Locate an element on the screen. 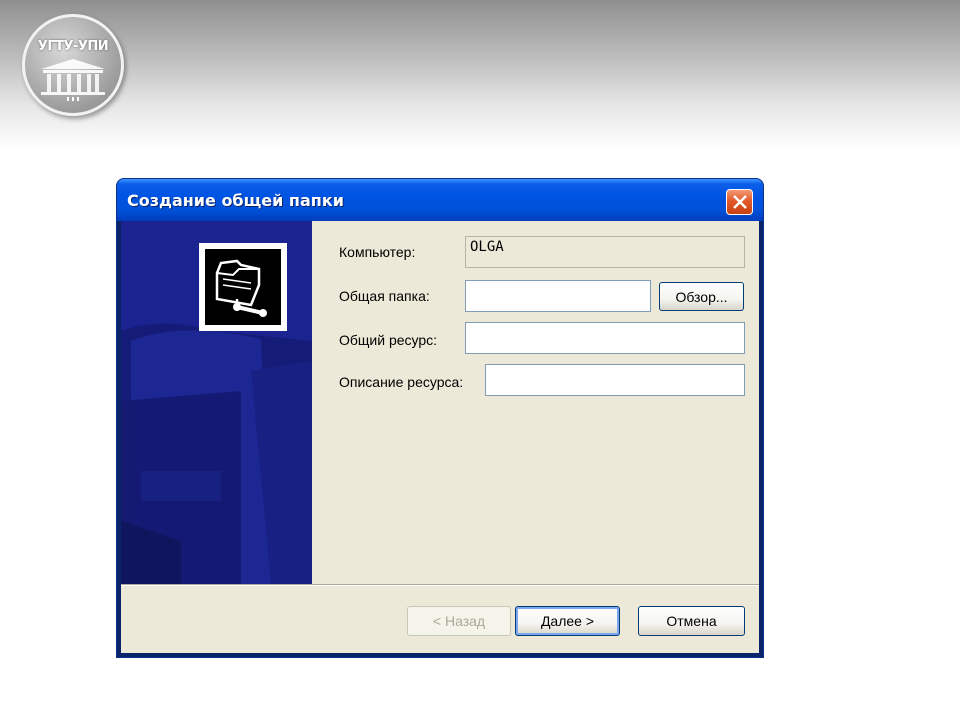  shared-folder-label: Общая папка: is located at coordinates (384, 296).